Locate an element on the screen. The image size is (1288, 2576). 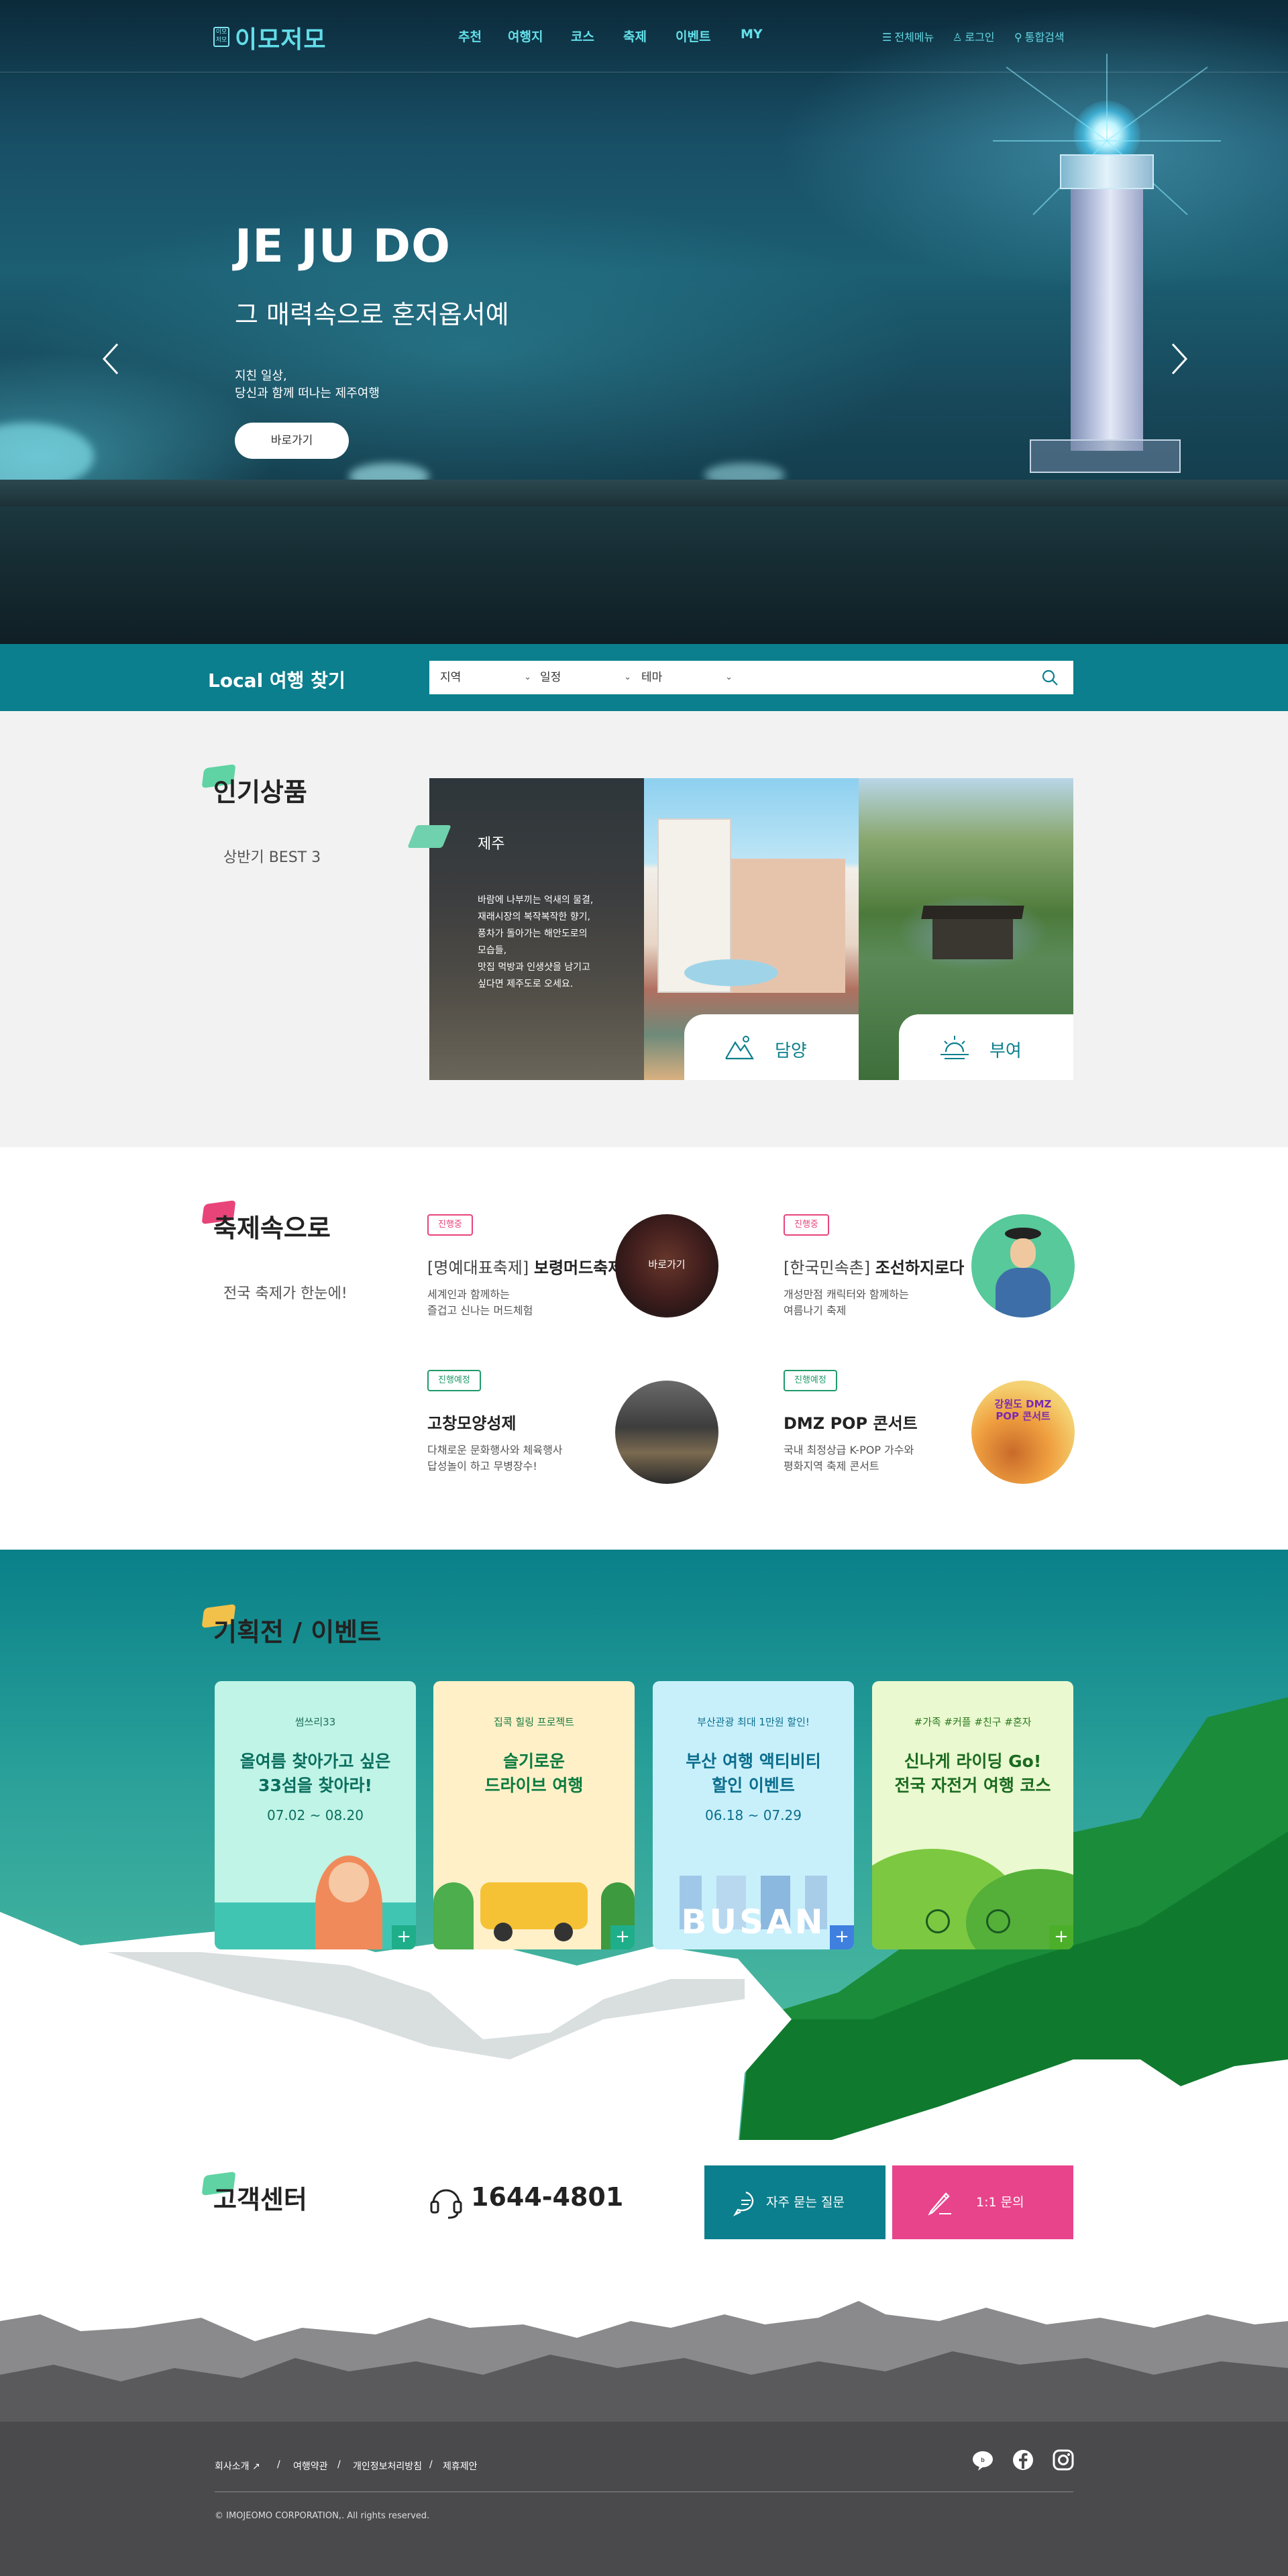
theme-select: 테마 ⌄ is located at coordinates (687, 677).